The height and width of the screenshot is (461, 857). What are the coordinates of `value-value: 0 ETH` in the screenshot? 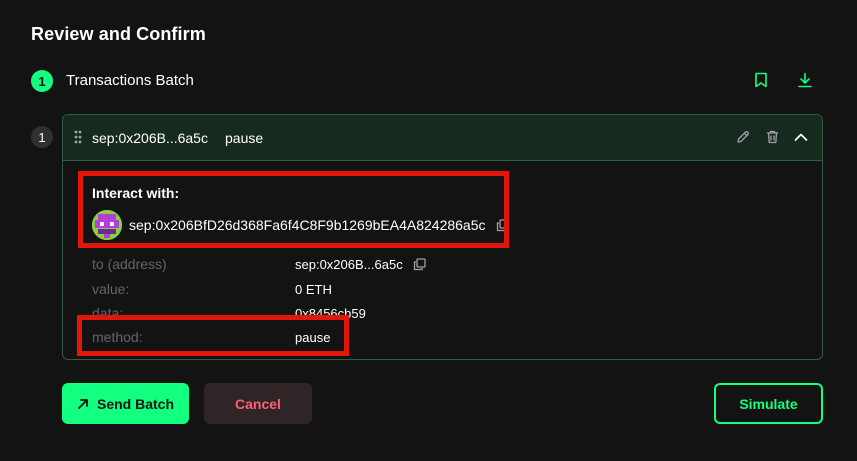 It's located at (313, 289).